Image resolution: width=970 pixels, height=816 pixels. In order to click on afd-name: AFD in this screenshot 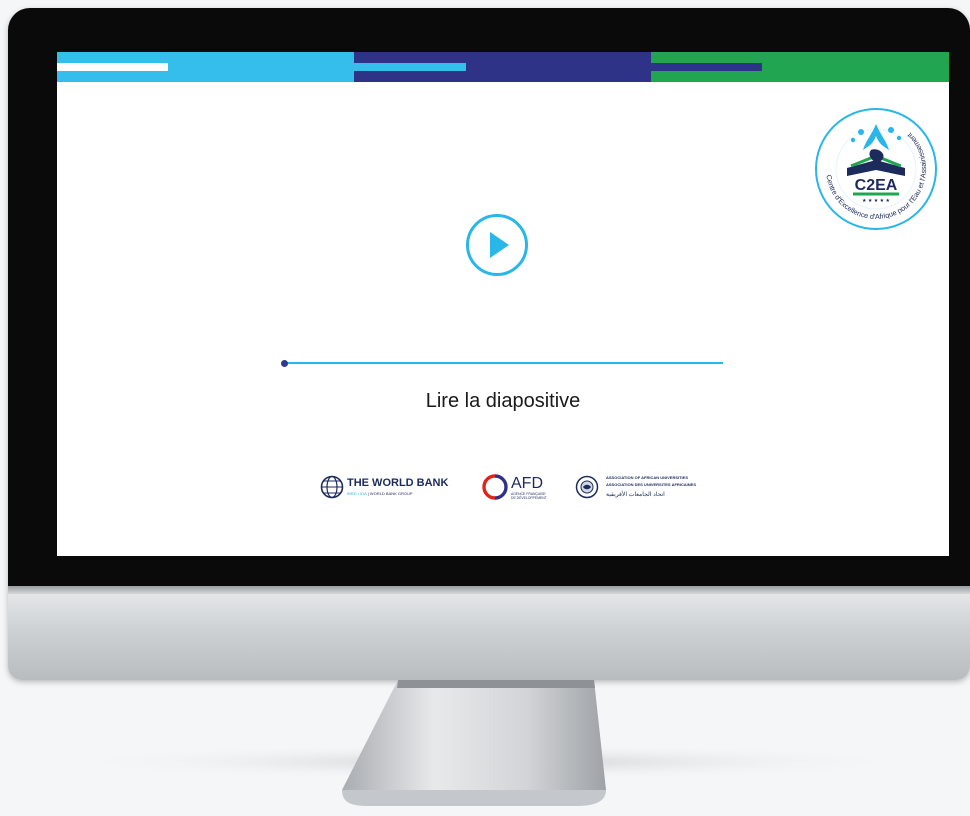, I will do `click(527, 483)`.